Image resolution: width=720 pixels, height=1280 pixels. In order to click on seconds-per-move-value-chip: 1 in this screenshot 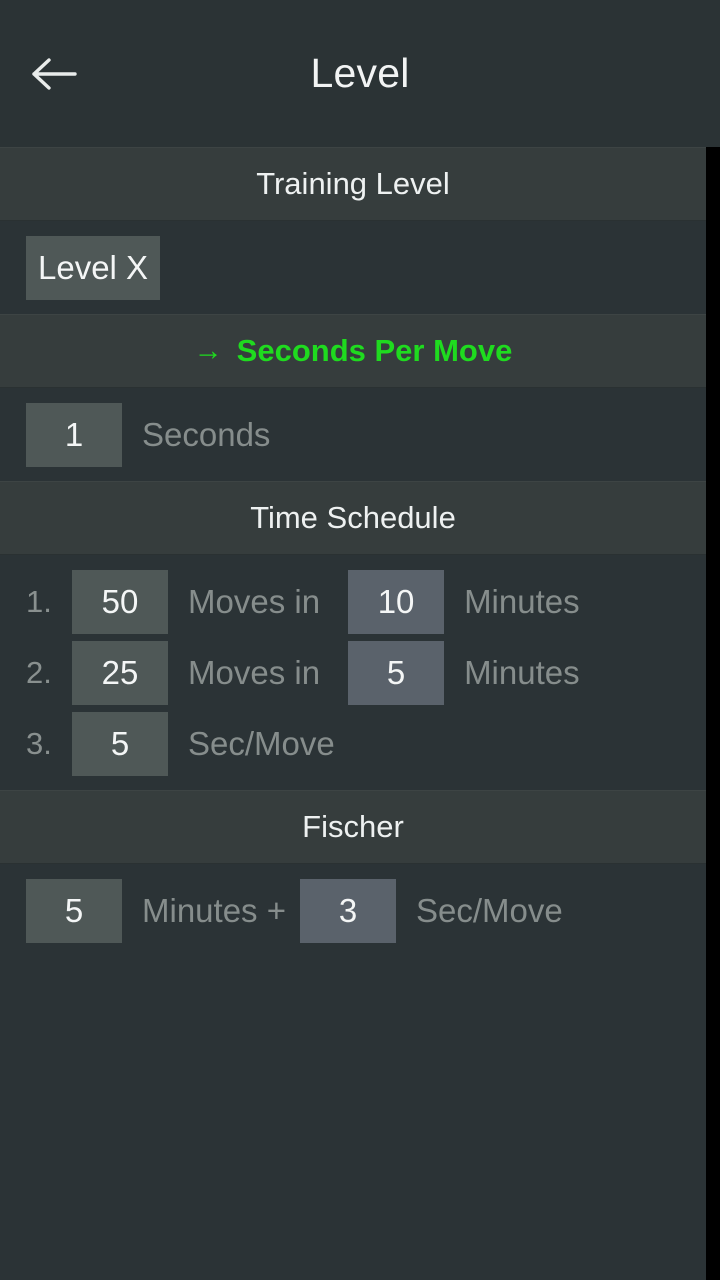, I will do `click(74, 434)`.